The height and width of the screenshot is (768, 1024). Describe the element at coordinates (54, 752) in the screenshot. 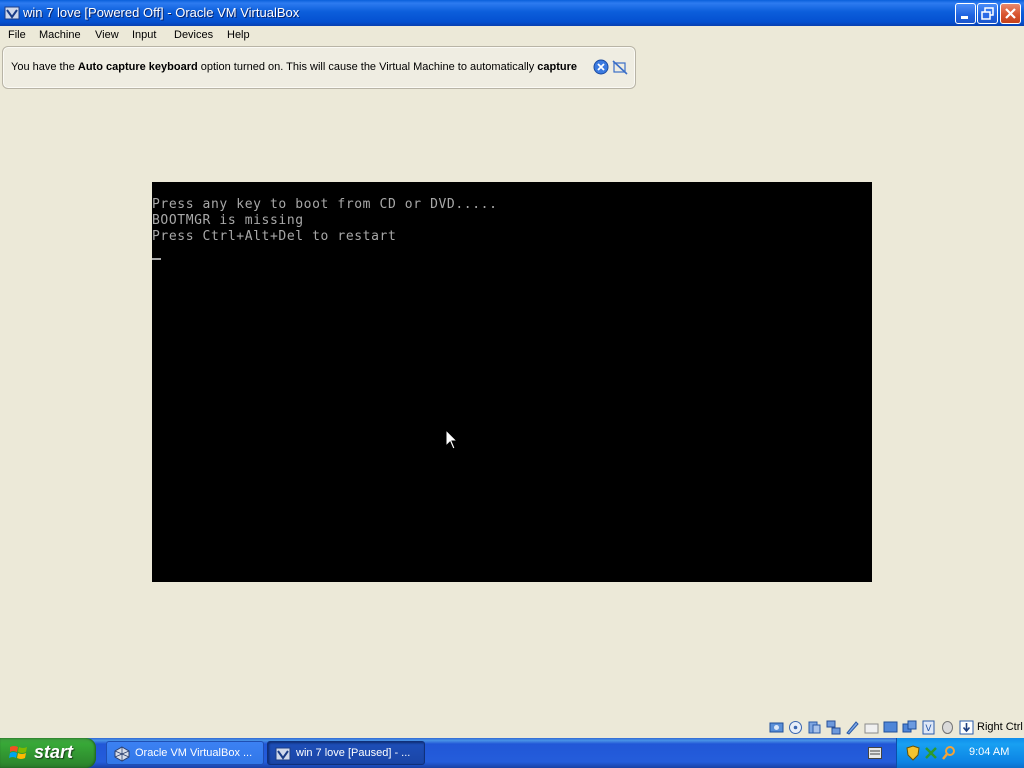

I see `start-label: start` at that location.